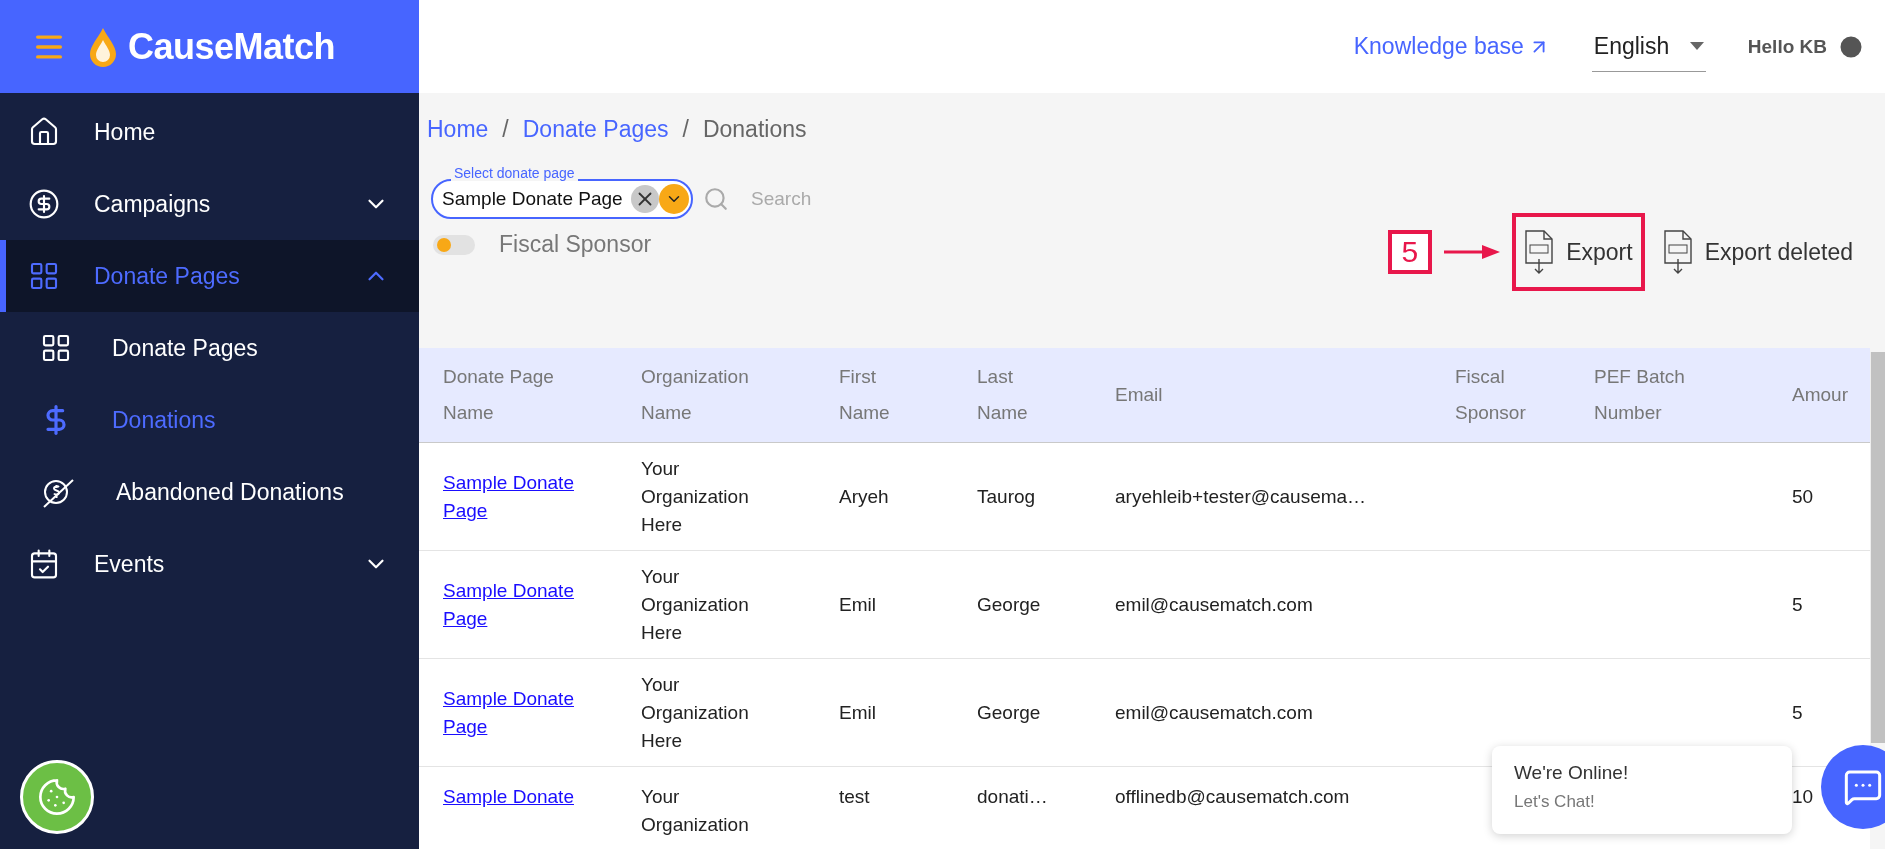 The height and width of the screenshot is (849, 1885). What do you see at coordinates (458, 129) in the screenshot?
I see `breadcrumb-item: Home` at bounding box center [458, 129].